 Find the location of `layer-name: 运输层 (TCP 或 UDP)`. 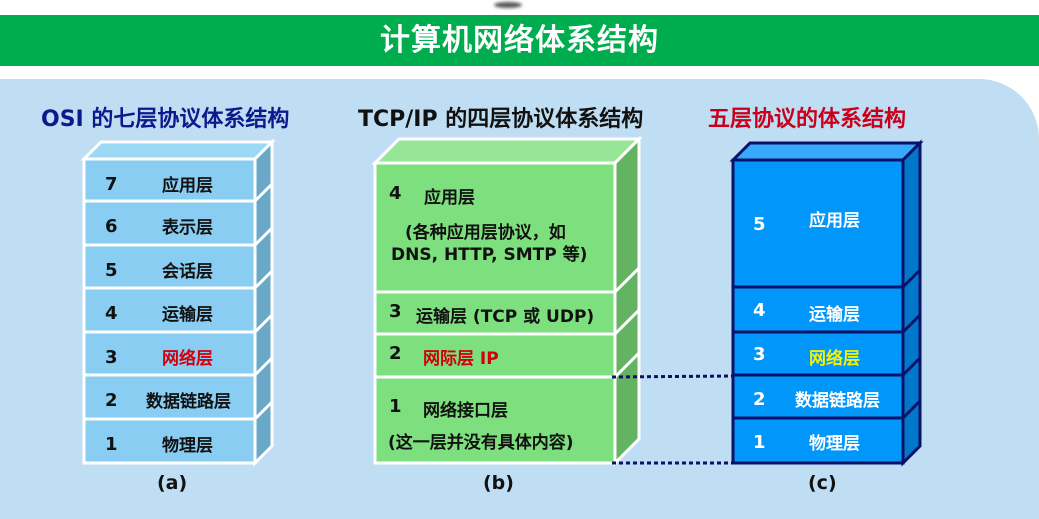

layer-name: 运输层 (TCP 或 UDP) is located at coordinates (505, 317).